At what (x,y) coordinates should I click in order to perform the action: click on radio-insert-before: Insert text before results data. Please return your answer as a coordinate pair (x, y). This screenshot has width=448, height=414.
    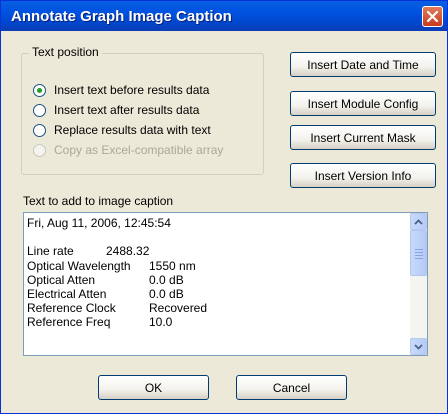
    Looking at the image, I should click on (121, 90).